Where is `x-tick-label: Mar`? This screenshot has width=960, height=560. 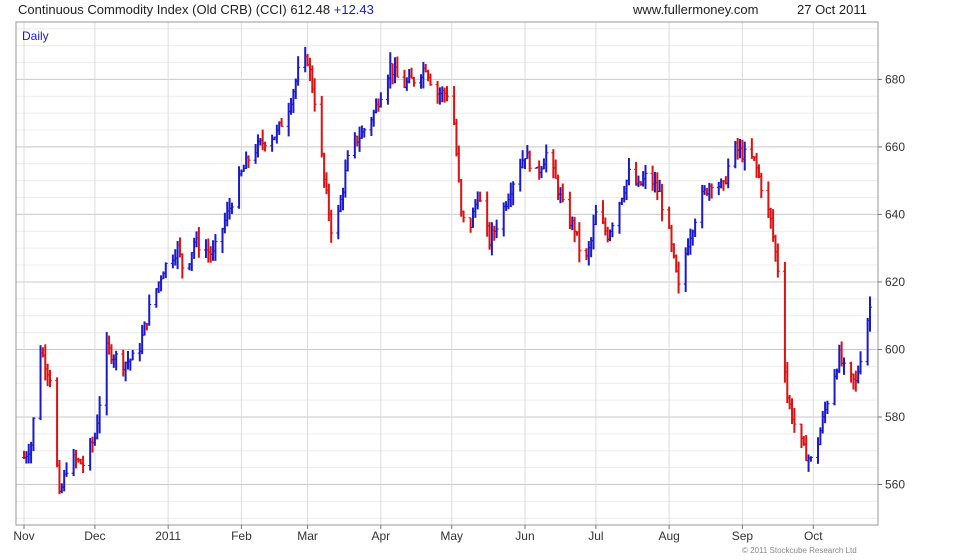 x-tick-label: Mar is located at coordinates (307, 536).